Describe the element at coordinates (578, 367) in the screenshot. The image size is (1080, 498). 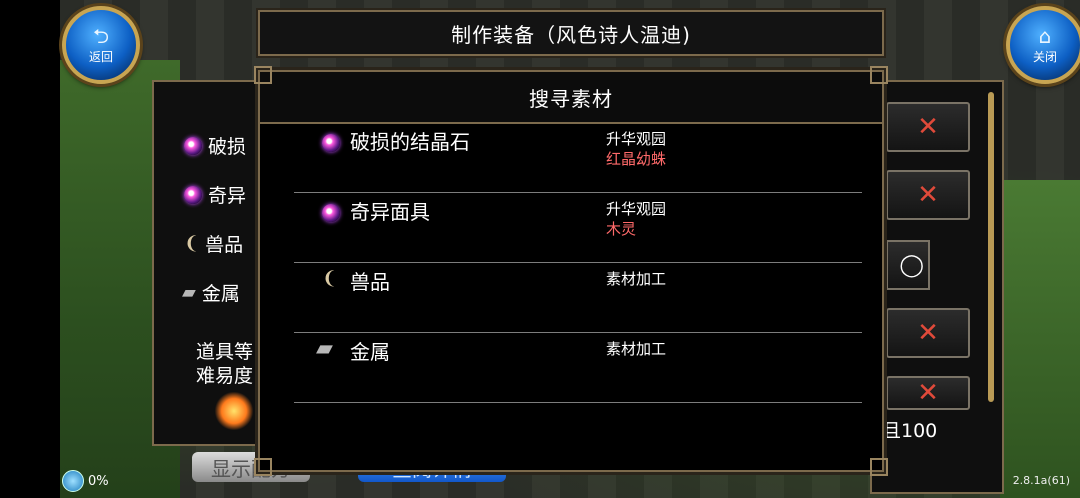
I see `material-row: ▰ 金属 素材加工` at that location.